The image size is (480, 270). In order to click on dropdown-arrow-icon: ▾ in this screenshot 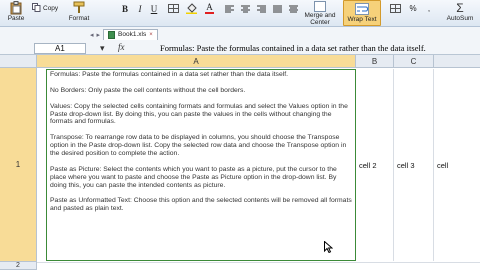, I will do `click(102, 48)`.